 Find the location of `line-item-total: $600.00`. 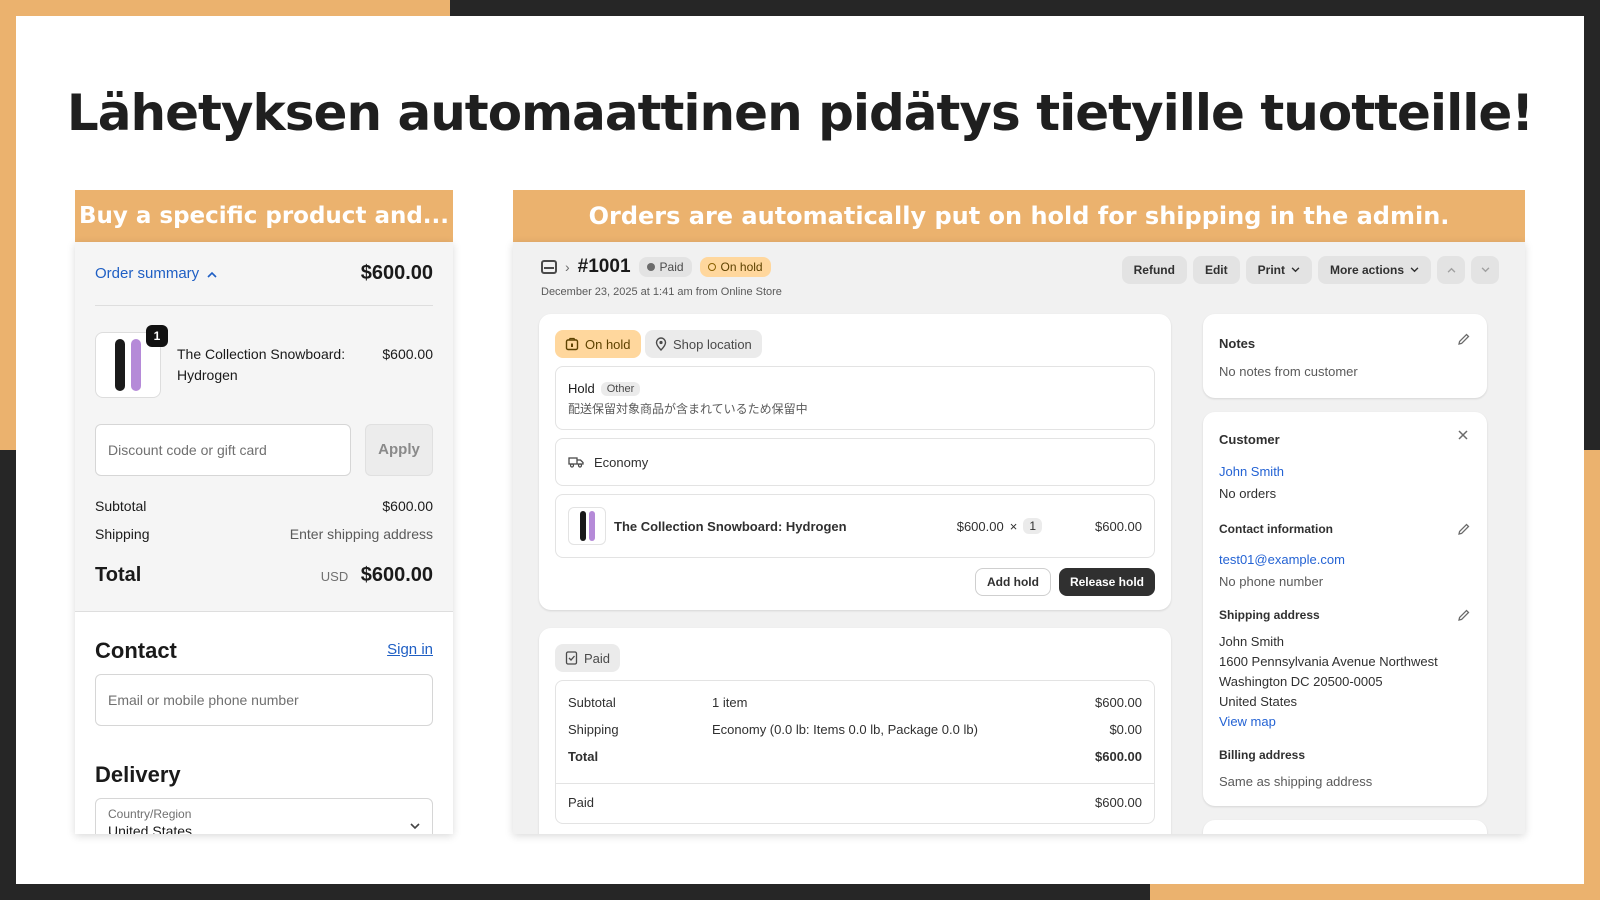

line-item-total: $600.00 is located at coordinates (1118, 526).